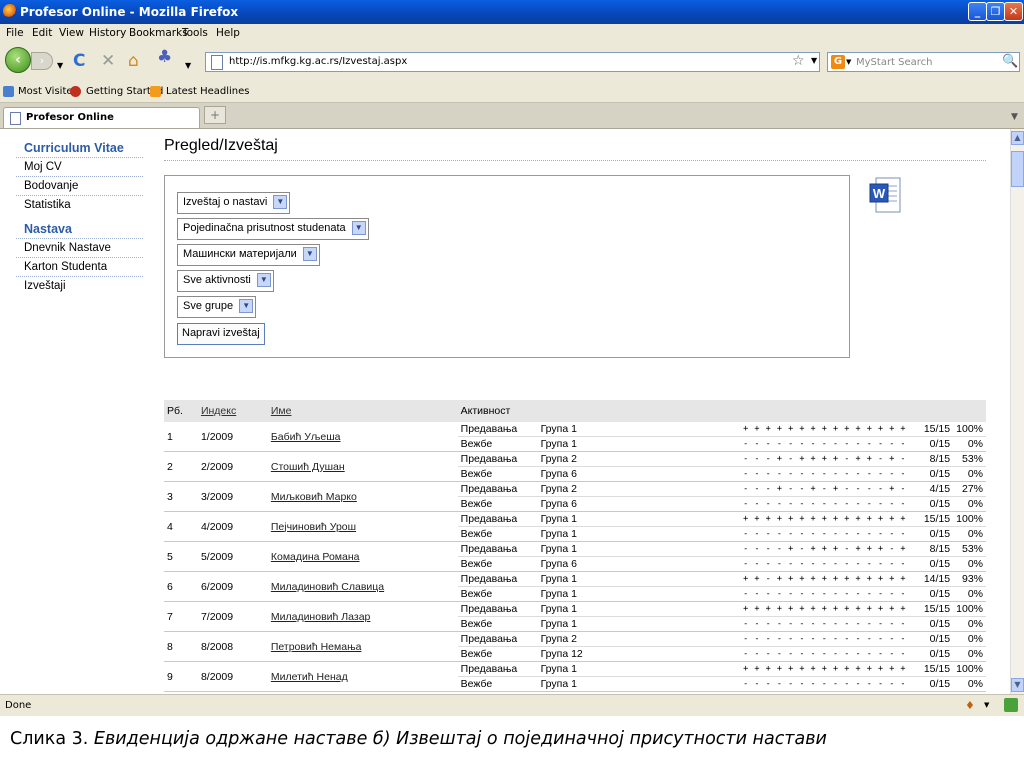 The width and height of the screenshot is (1024, 768). What do you see at coordinates (248, 255) in the screenshot?
I see `subject-select: Машински материјали ▼` at bounding box center [248, 255].